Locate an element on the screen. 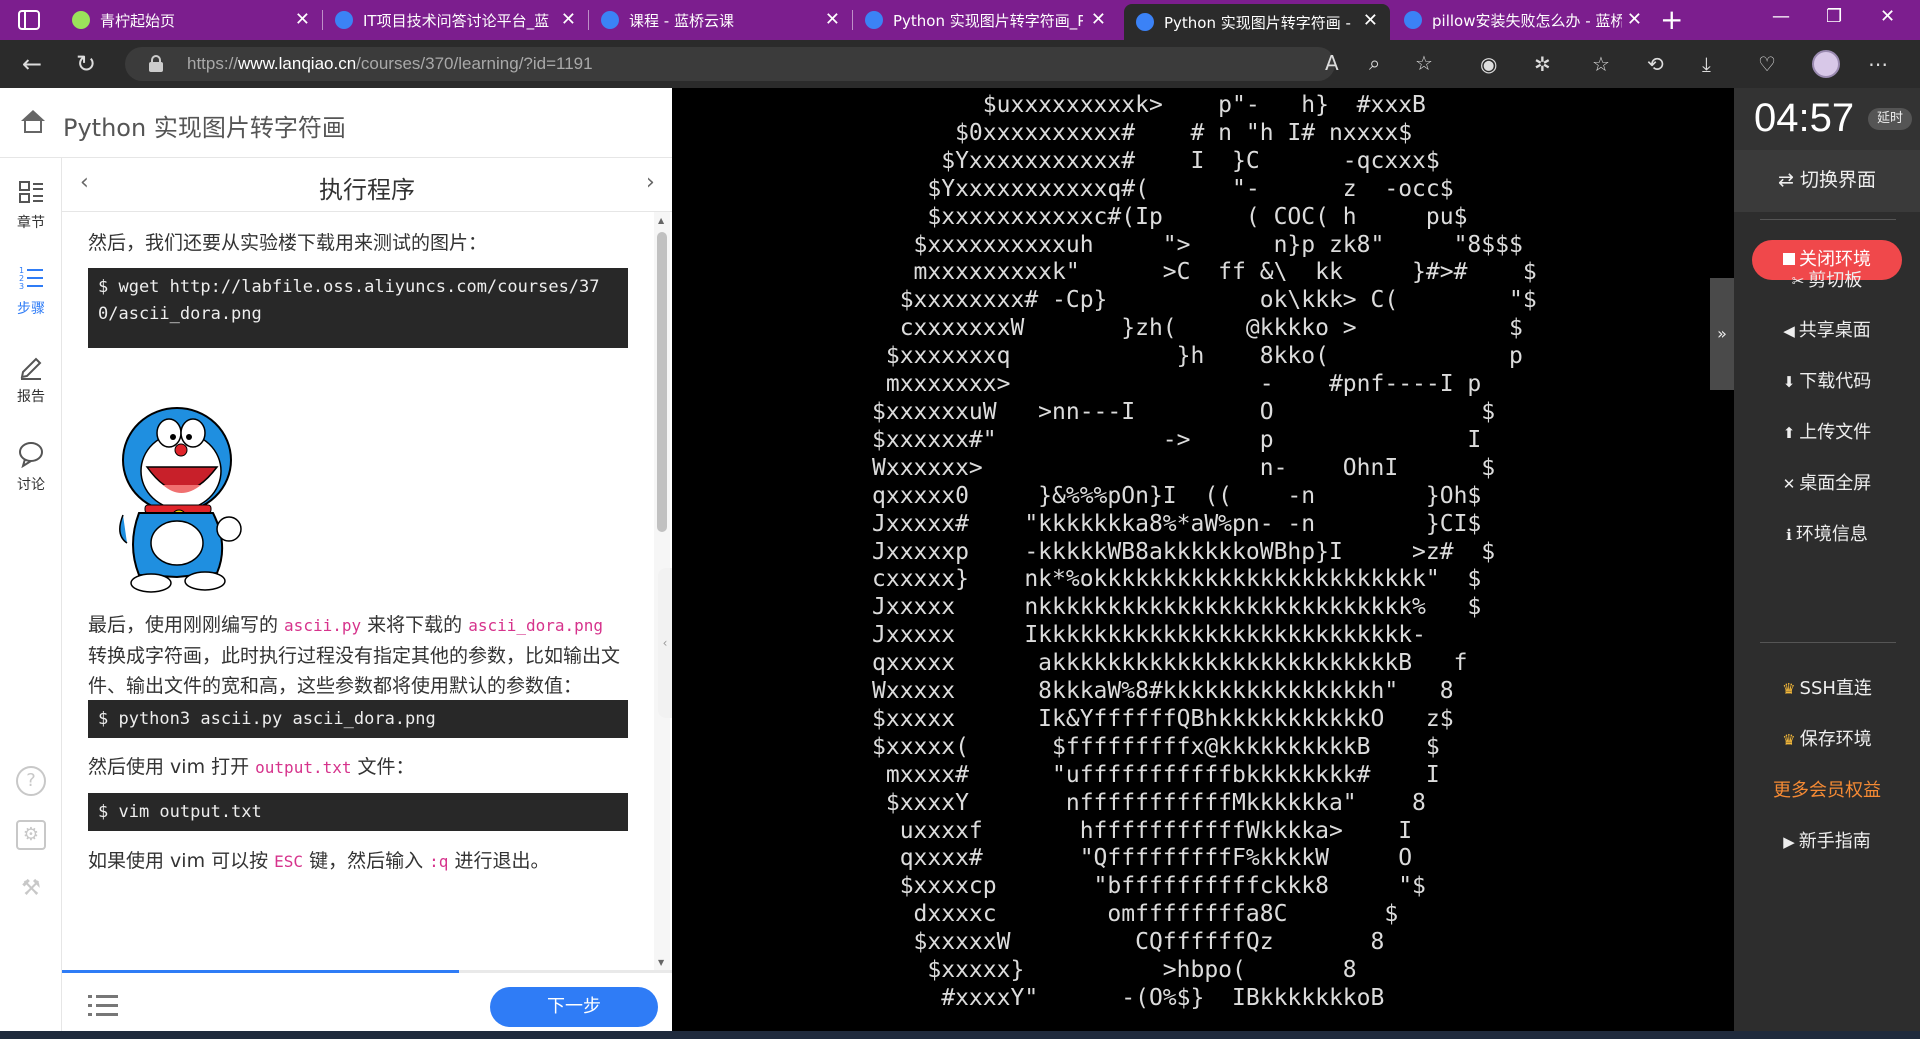 The width and height of the screenshot is (1920, 1039). lime-favicon-icon is located at coordinates (81, 20).